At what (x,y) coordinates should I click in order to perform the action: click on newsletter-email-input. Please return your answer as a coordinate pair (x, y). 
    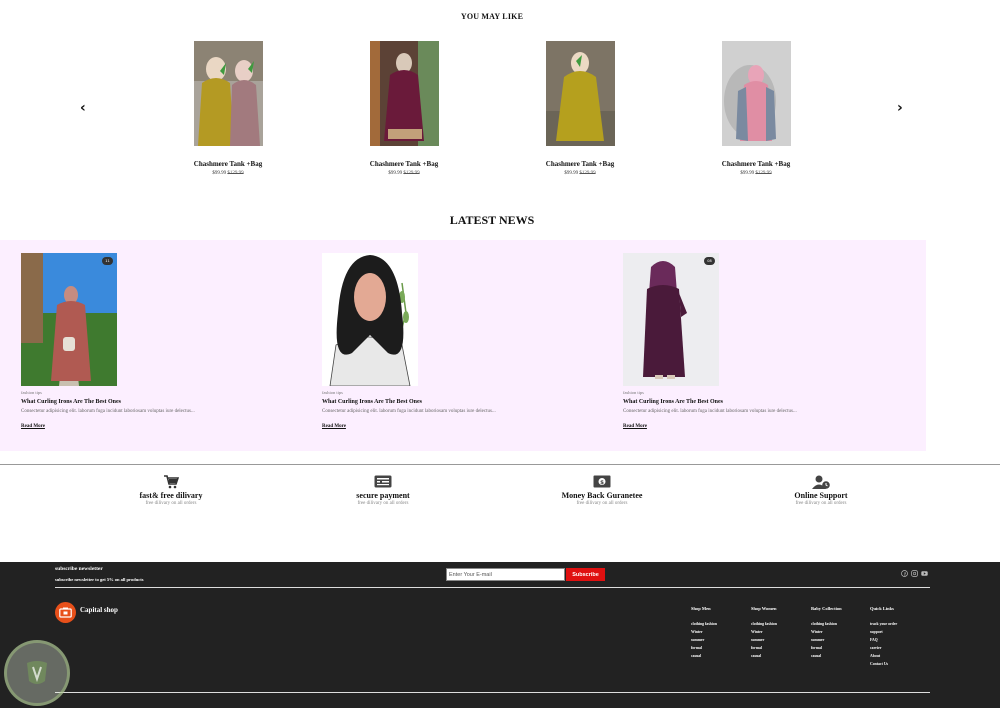
    Looking at the image, I should click on (505, 574).